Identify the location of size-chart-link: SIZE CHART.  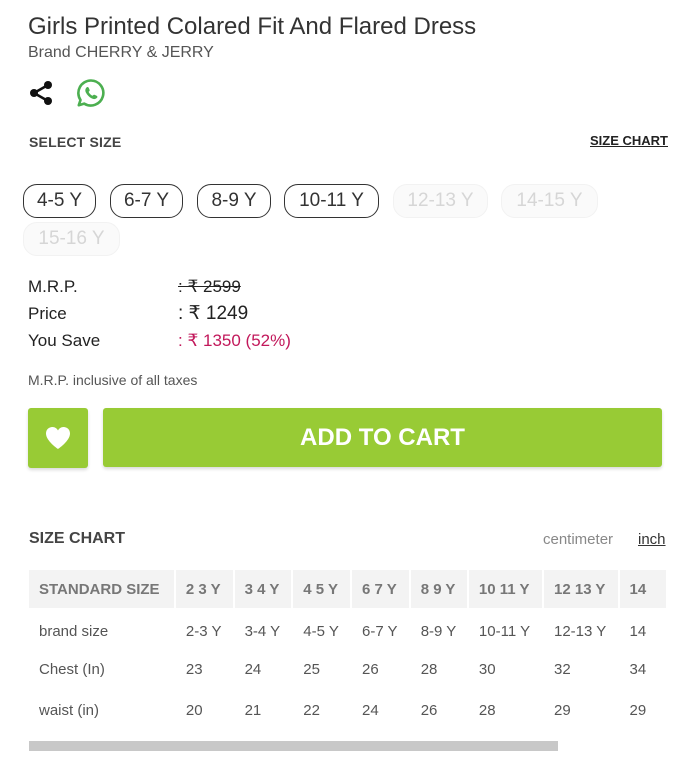
(629, 140).